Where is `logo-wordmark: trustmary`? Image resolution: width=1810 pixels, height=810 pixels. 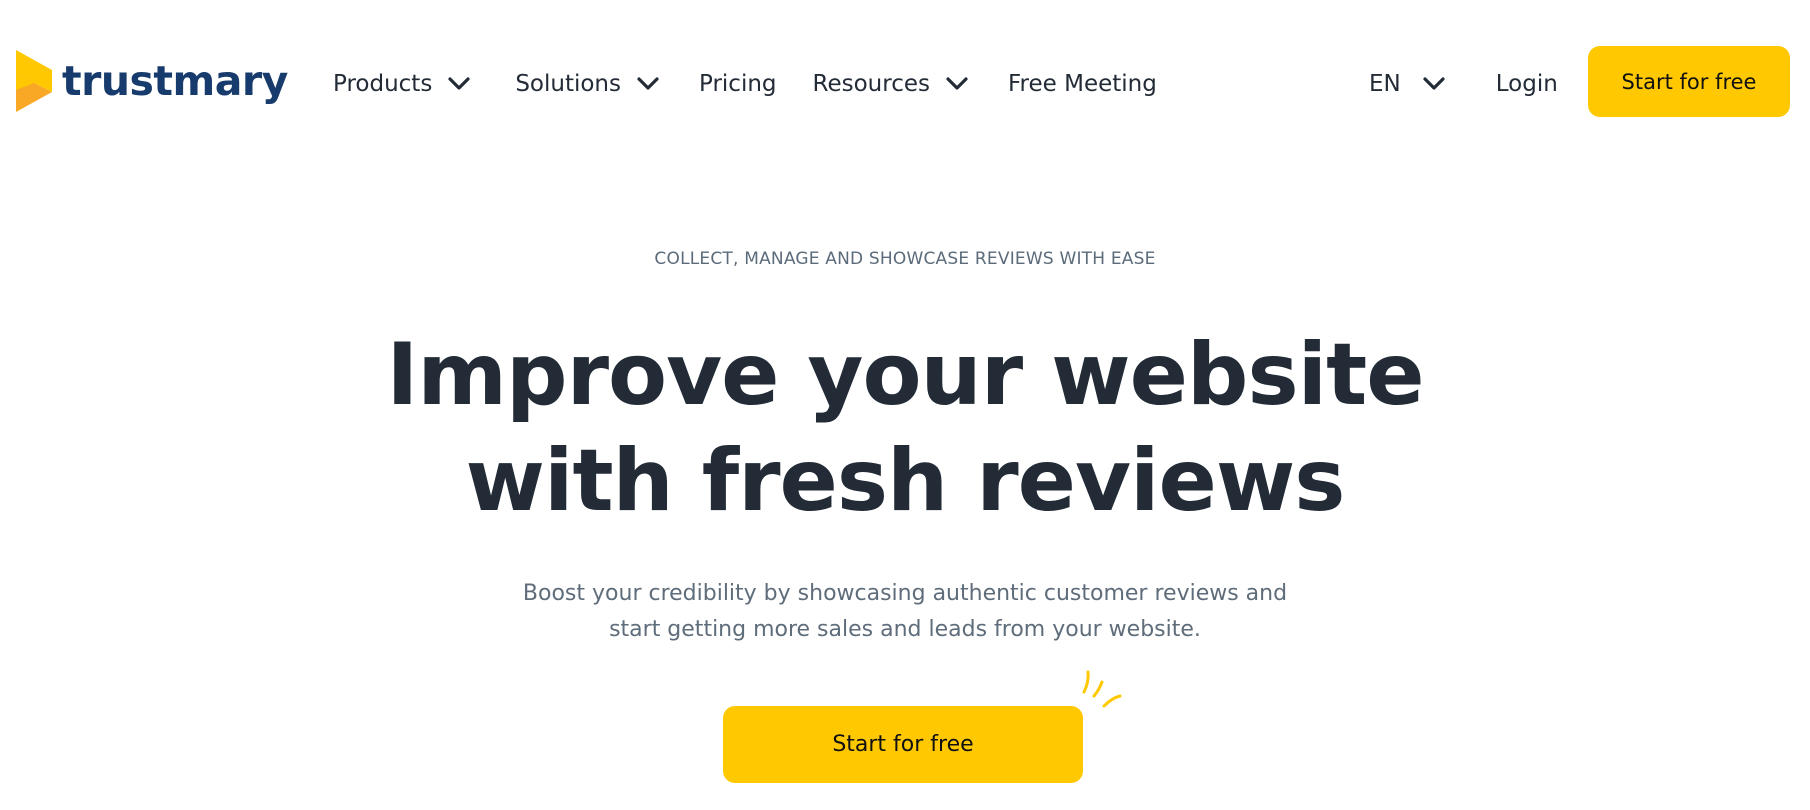
logo-wordmark: trustmary is located at coordinates (175, 80).